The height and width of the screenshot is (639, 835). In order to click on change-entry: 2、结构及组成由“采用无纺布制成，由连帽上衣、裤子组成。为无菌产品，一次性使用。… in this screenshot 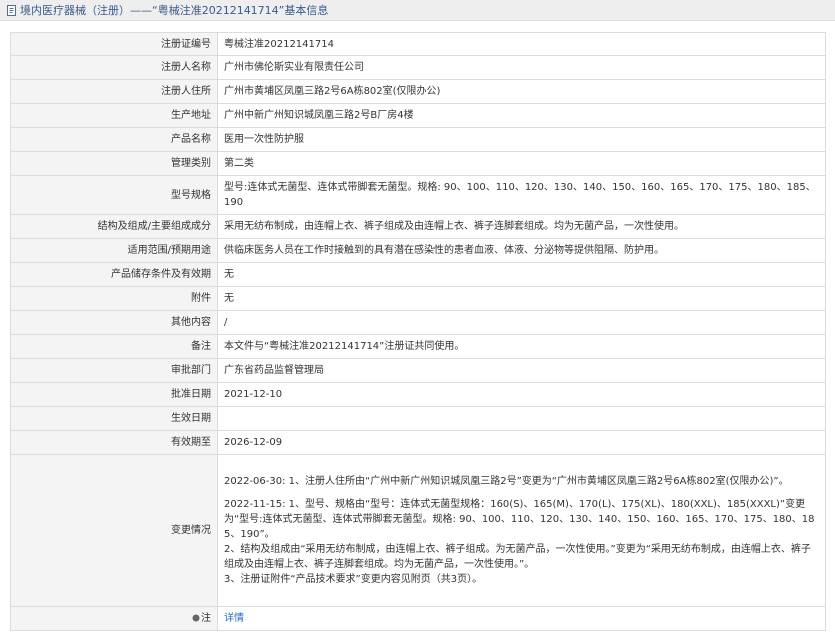, I will do `click(517, 557)`.